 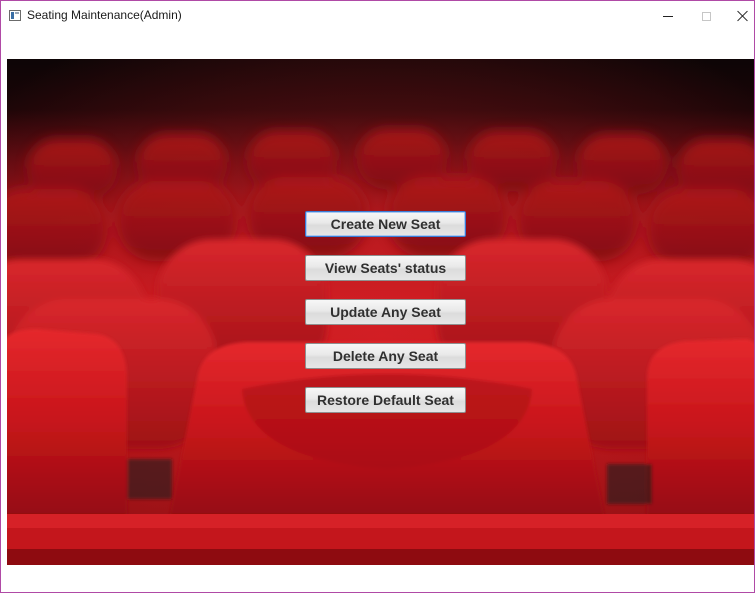 I want to click on minimize-button, so click(x=668, y=16).